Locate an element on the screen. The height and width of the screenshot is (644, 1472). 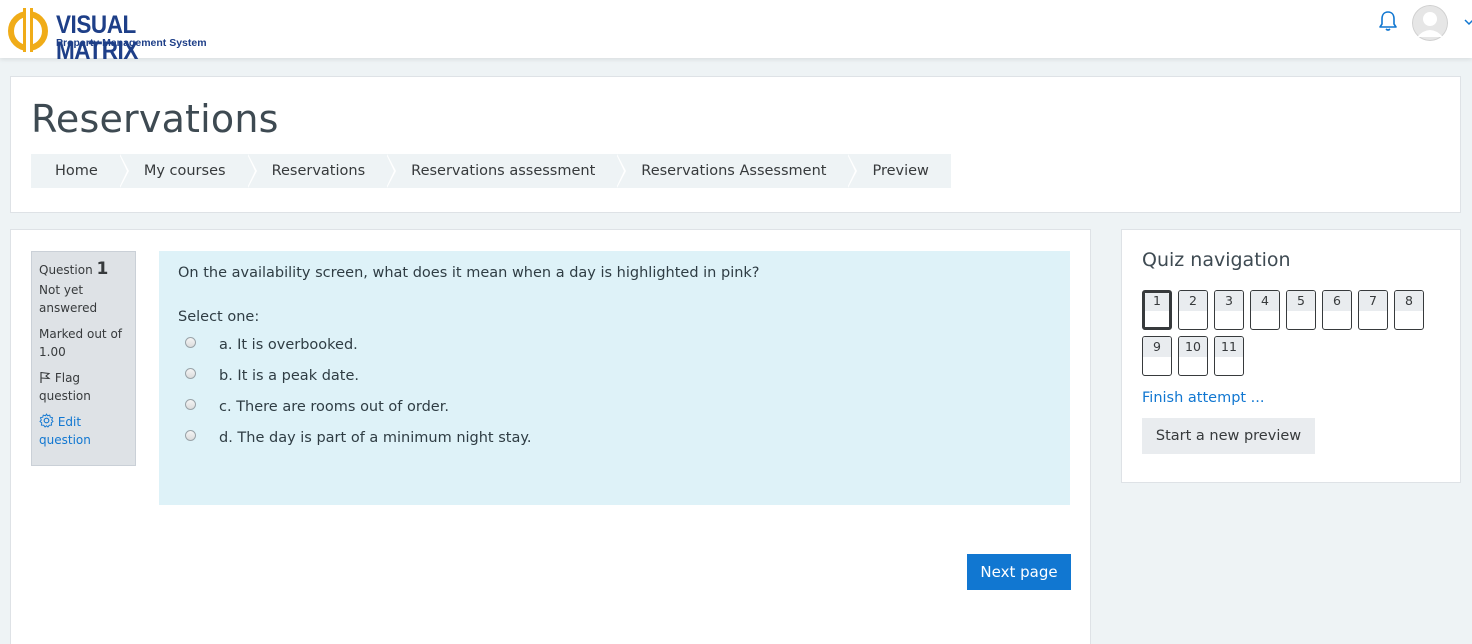
flag-icon is located at coordinates (45, 377).